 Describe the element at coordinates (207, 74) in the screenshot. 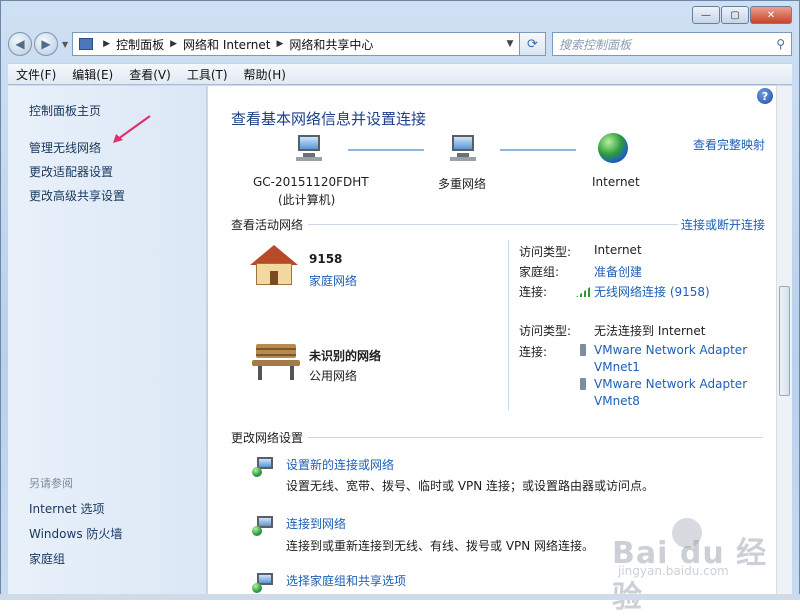

I see `menu-tools: 工具(T)` at that location.